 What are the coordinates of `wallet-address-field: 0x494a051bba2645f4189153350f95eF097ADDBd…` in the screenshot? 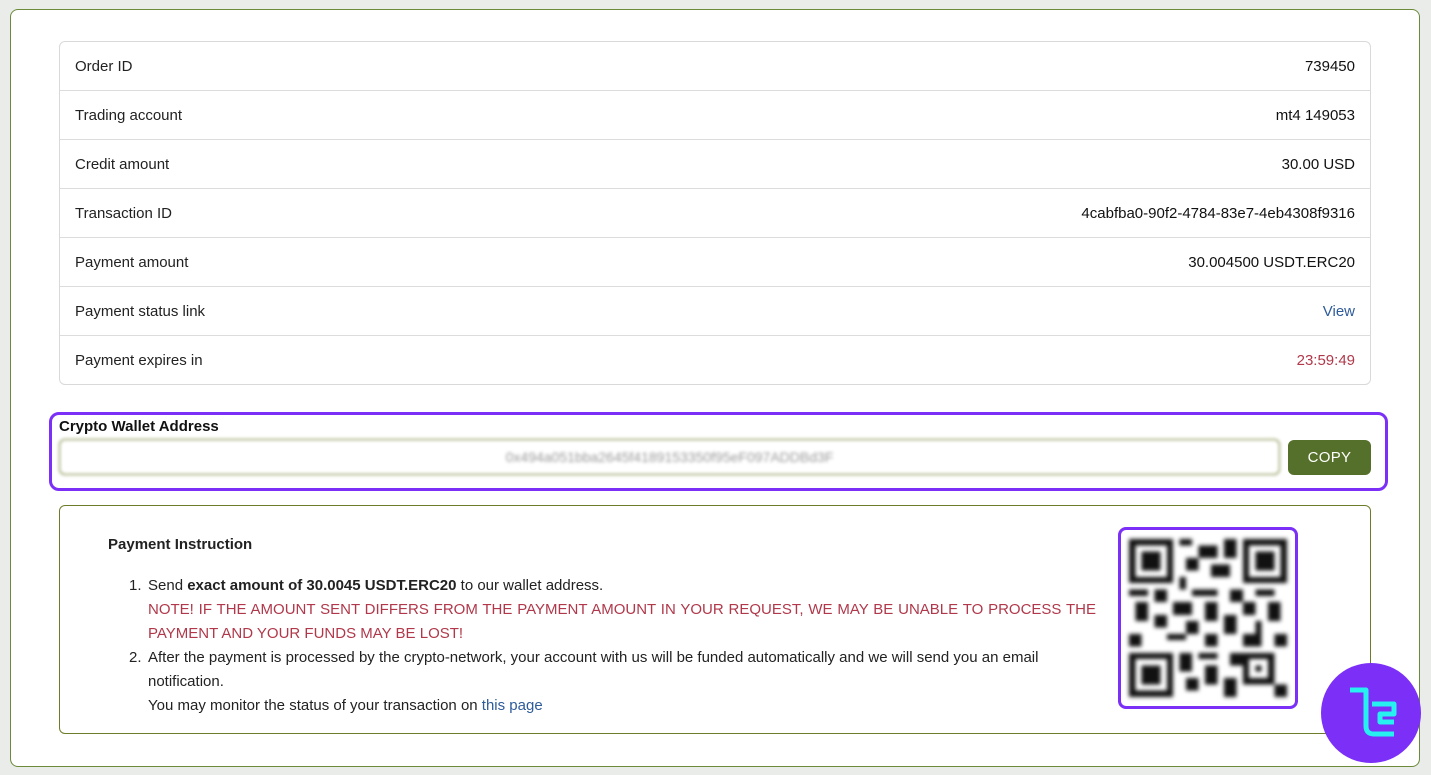 It's located at (669, 457).